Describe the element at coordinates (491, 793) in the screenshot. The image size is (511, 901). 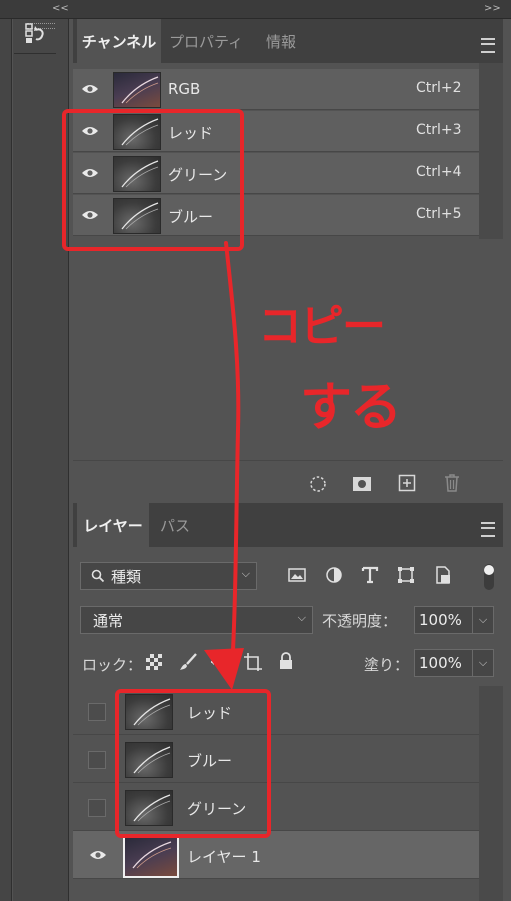
I see `layers-scrollbar` at that location.